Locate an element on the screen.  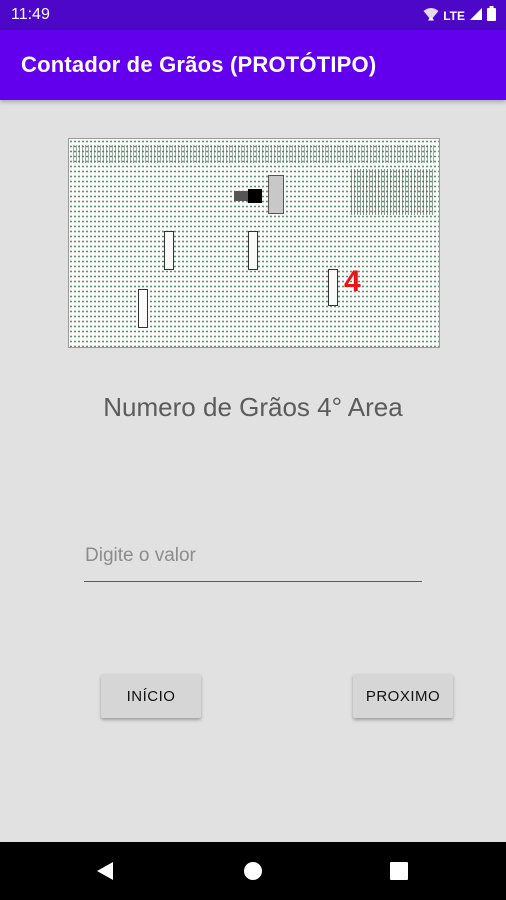
marker-post-highlighted is located at coordinates (276, 194).